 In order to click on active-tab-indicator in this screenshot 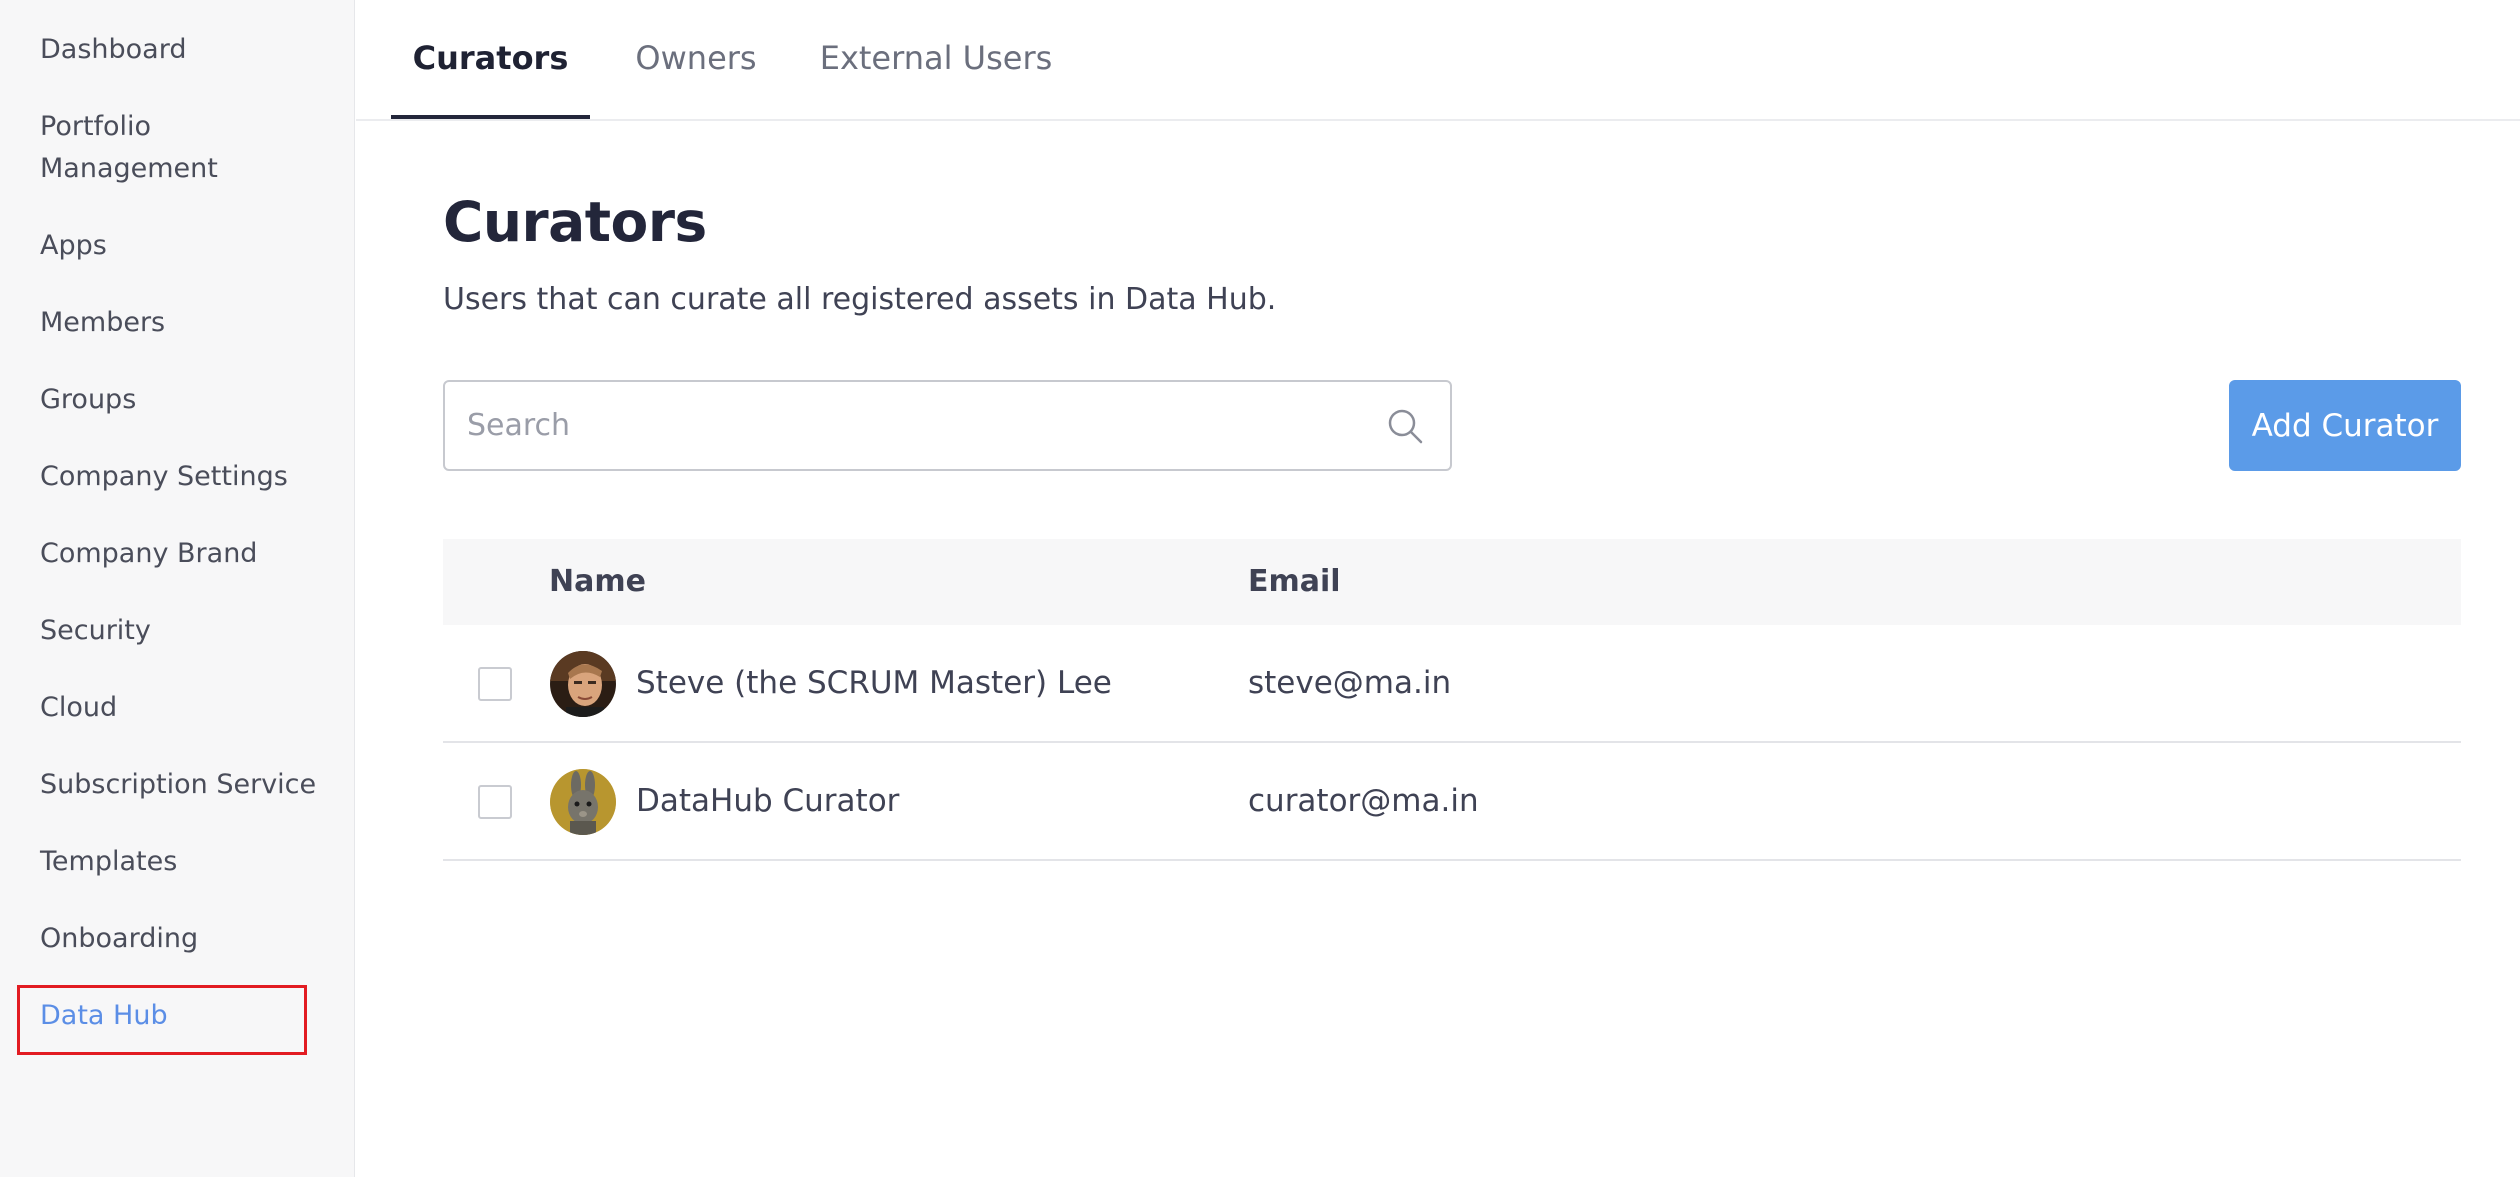, I will do `click(490, 117)`.